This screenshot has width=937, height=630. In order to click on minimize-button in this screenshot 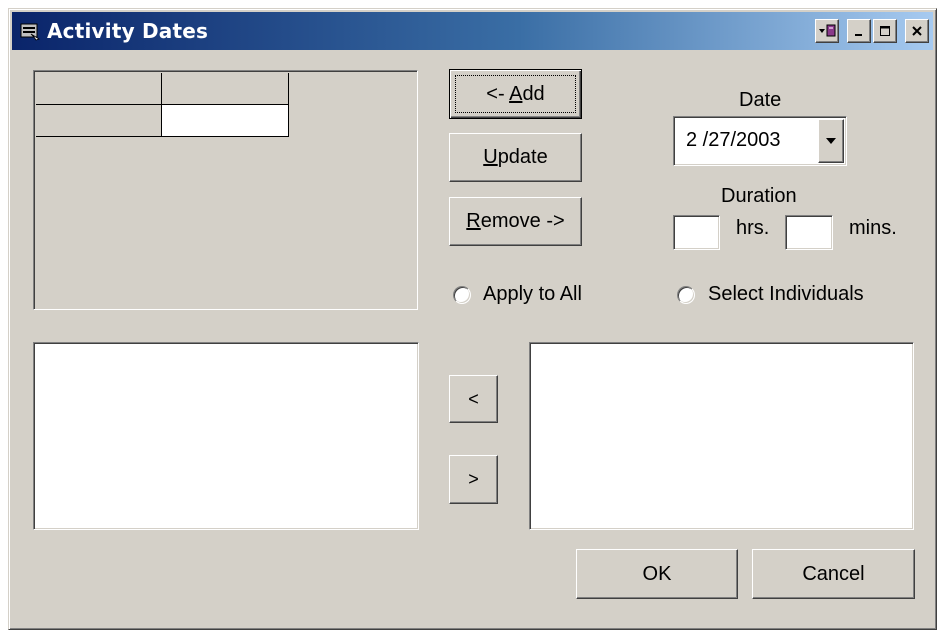, I will do `click(859, 31)`.